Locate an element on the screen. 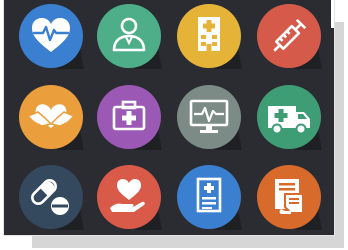  heart-pulse-icon is located at coordinates (51, 36).